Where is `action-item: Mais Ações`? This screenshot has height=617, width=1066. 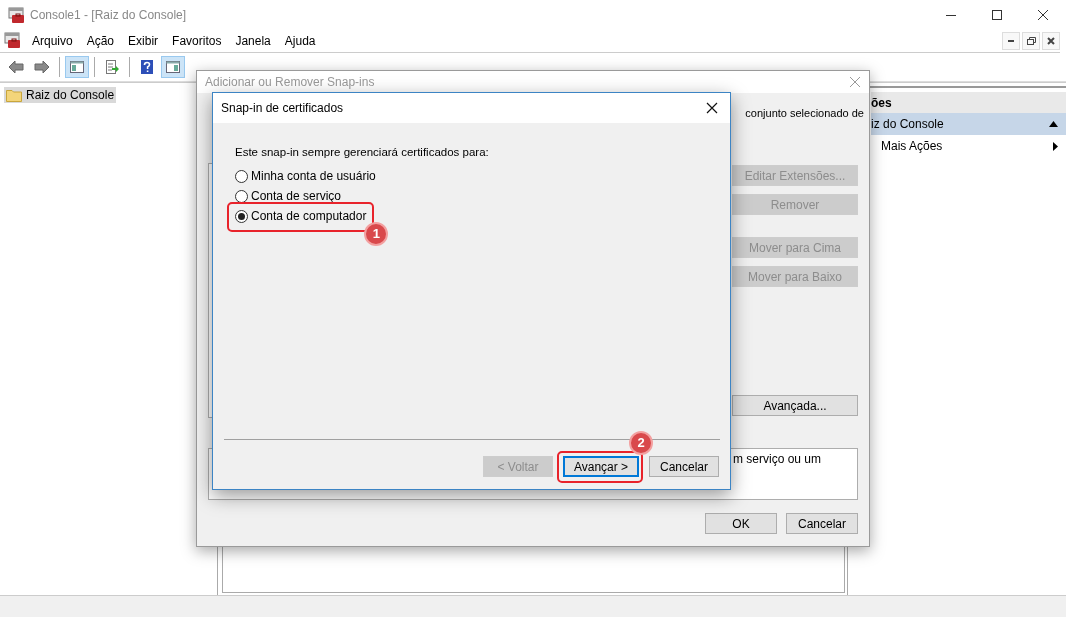 action-item: Mais Ações is located at coordinates (968, 146).